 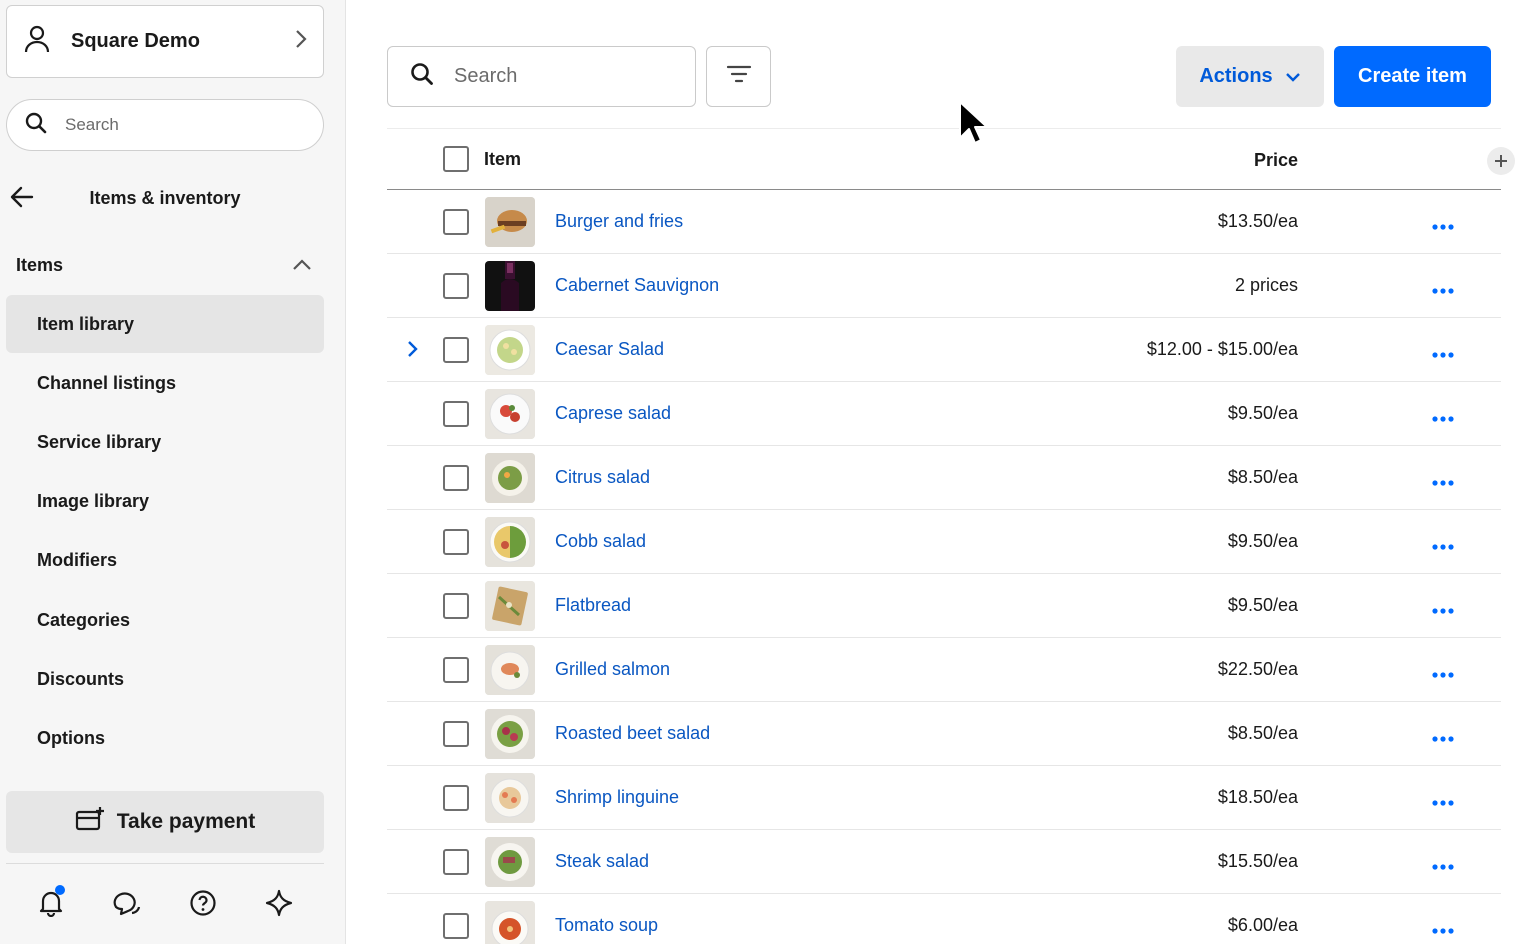 I want to click on account-switcher: Square Demo, so click(x=165, y=41).